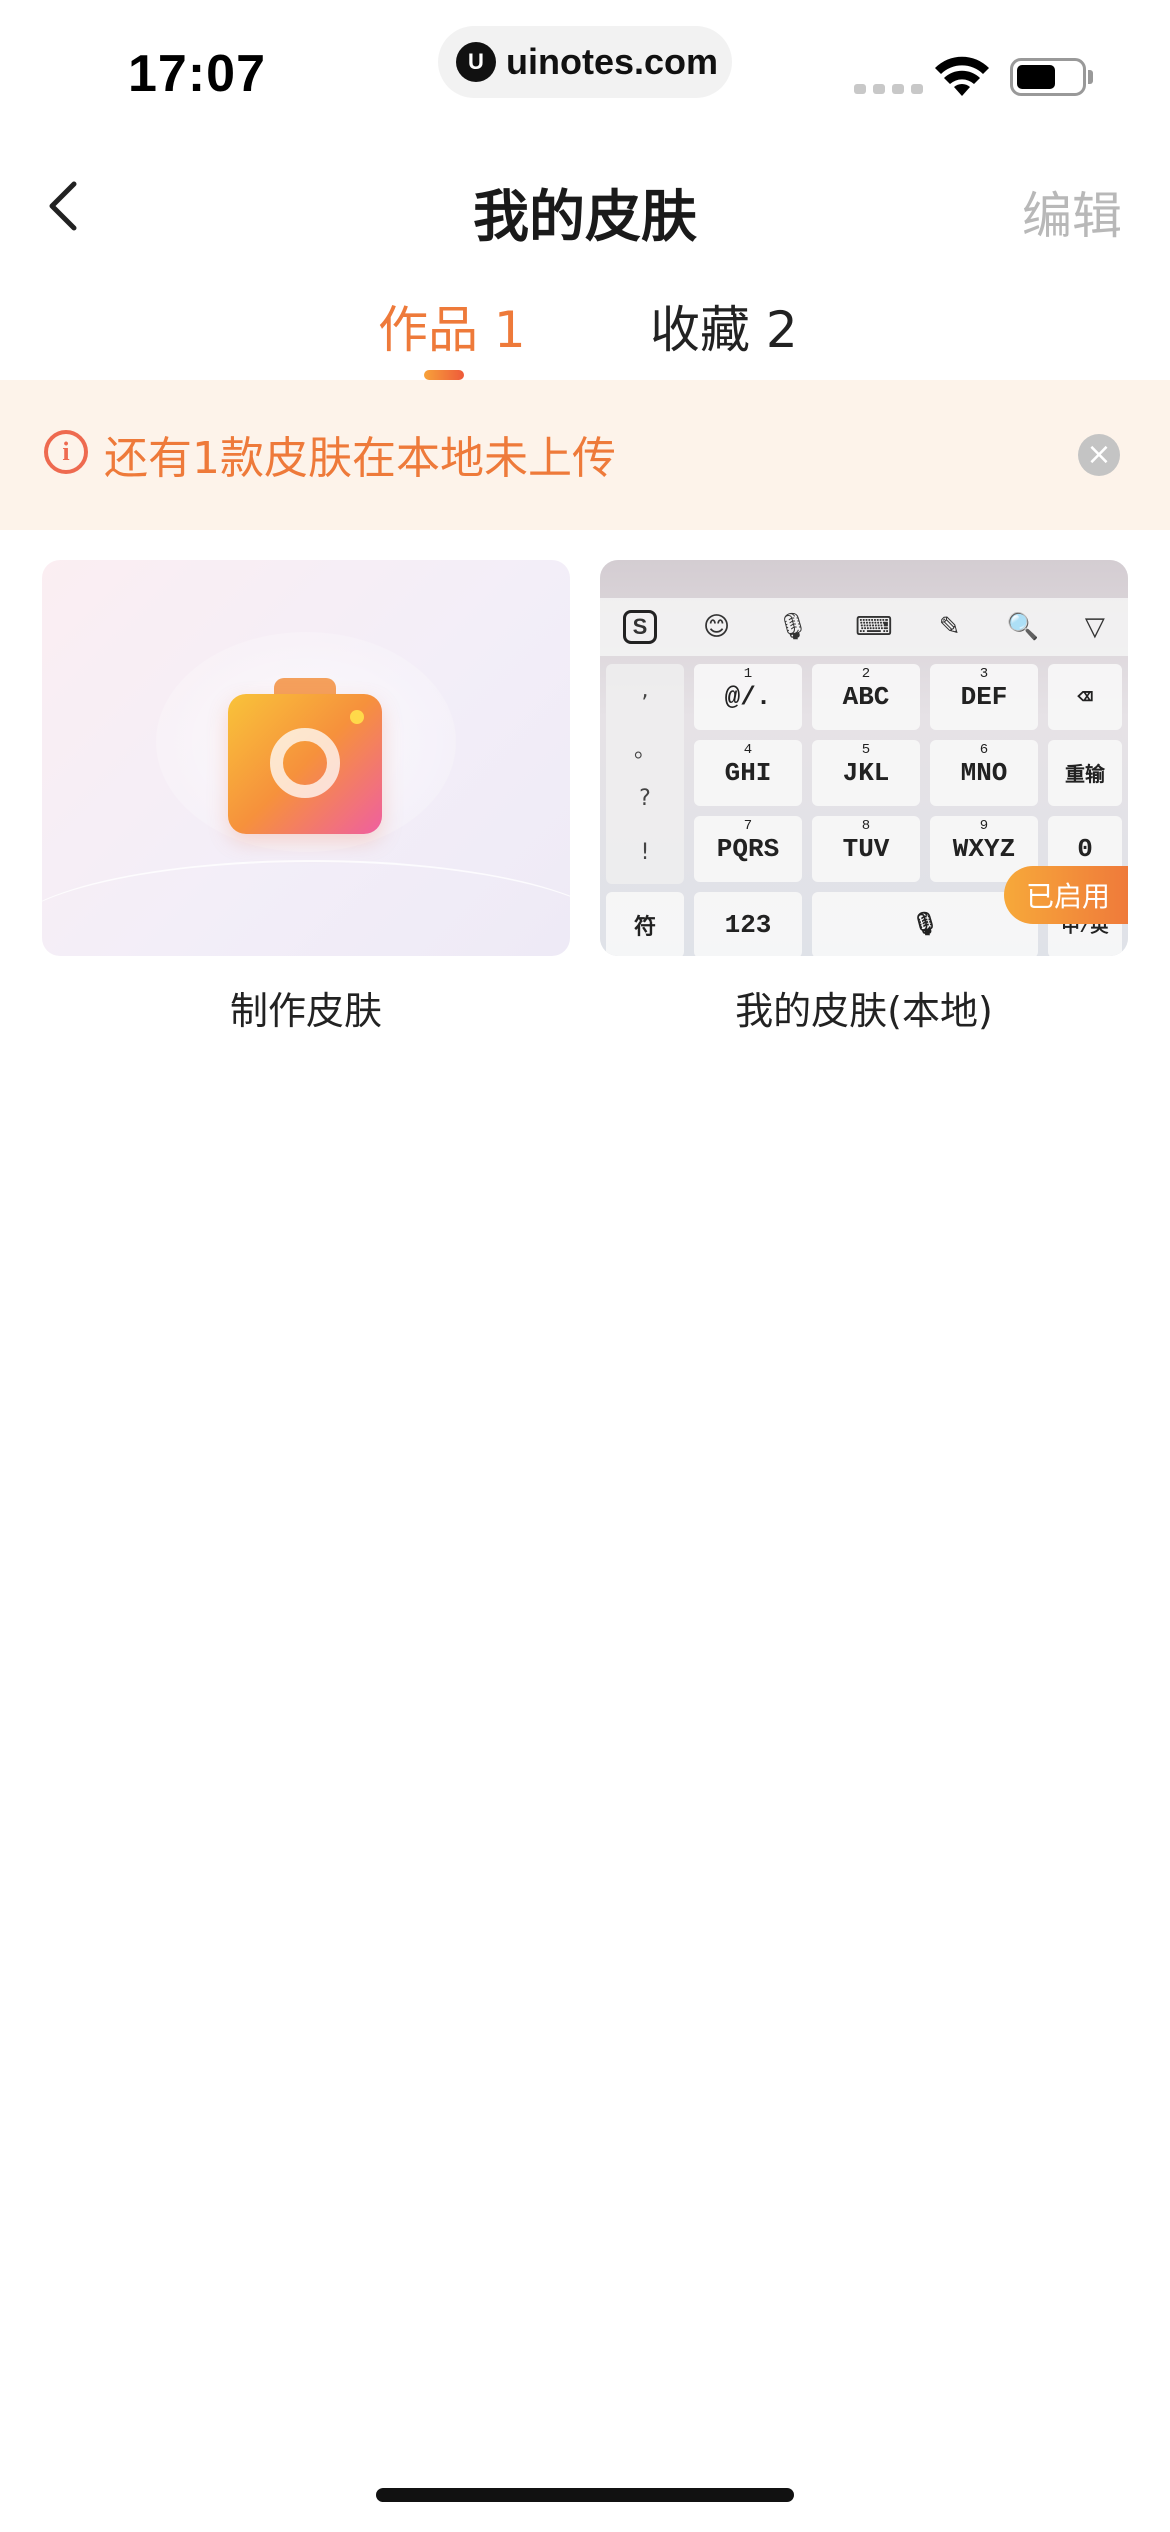  I want to click on tab-works: 作品 1, so click(452, 326).